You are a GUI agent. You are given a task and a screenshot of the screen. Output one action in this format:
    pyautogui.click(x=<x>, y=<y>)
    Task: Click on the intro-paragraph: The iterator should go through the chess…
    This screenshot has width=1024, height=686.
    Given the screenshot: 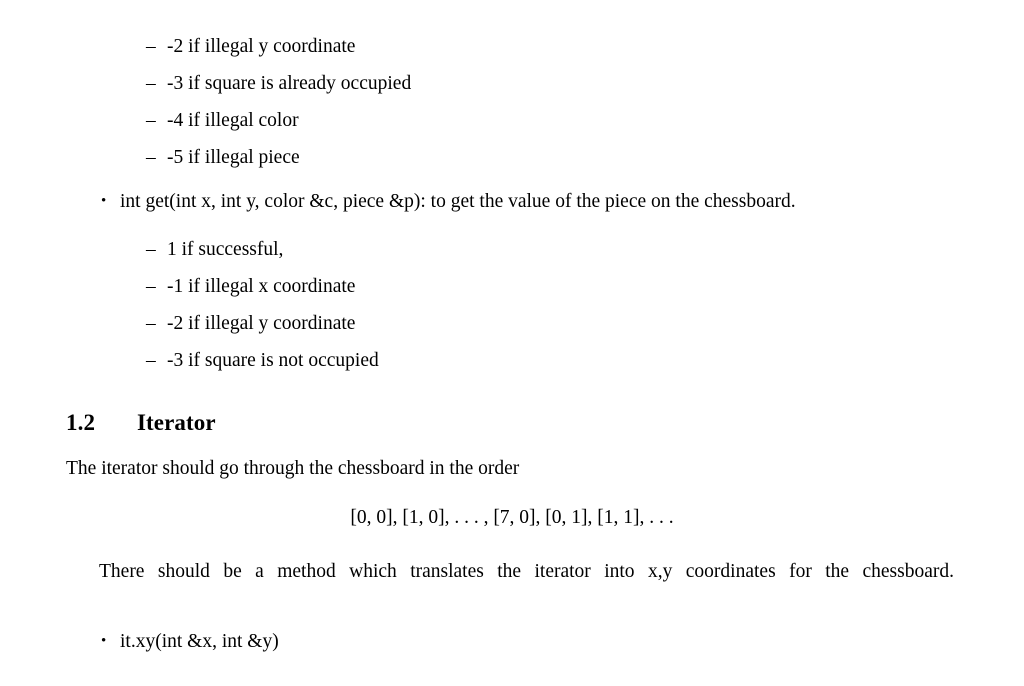 What is the action you would take?
    pyautogui.click(x=293, y=468)
    